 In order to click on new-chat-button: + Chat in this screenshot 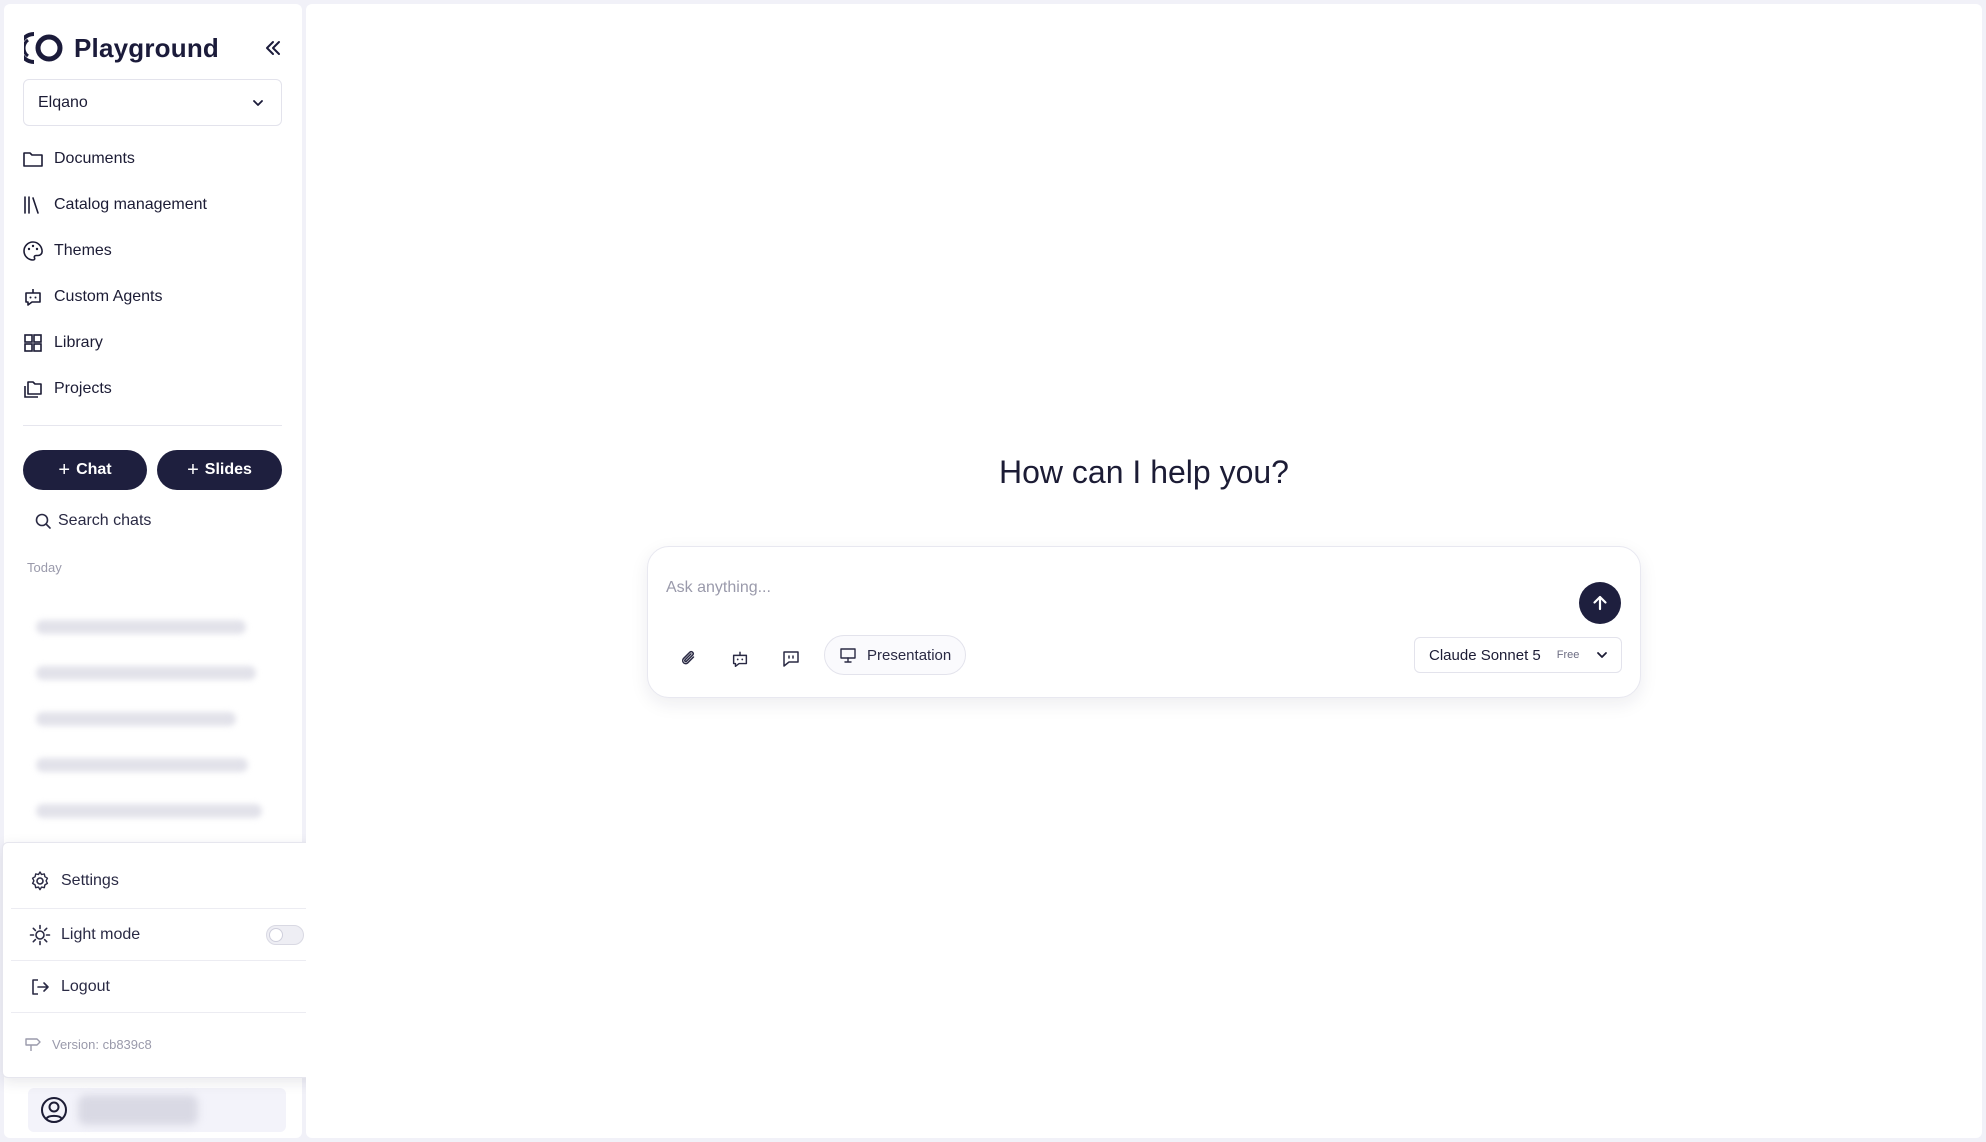, I will do `click(85, 470)`.